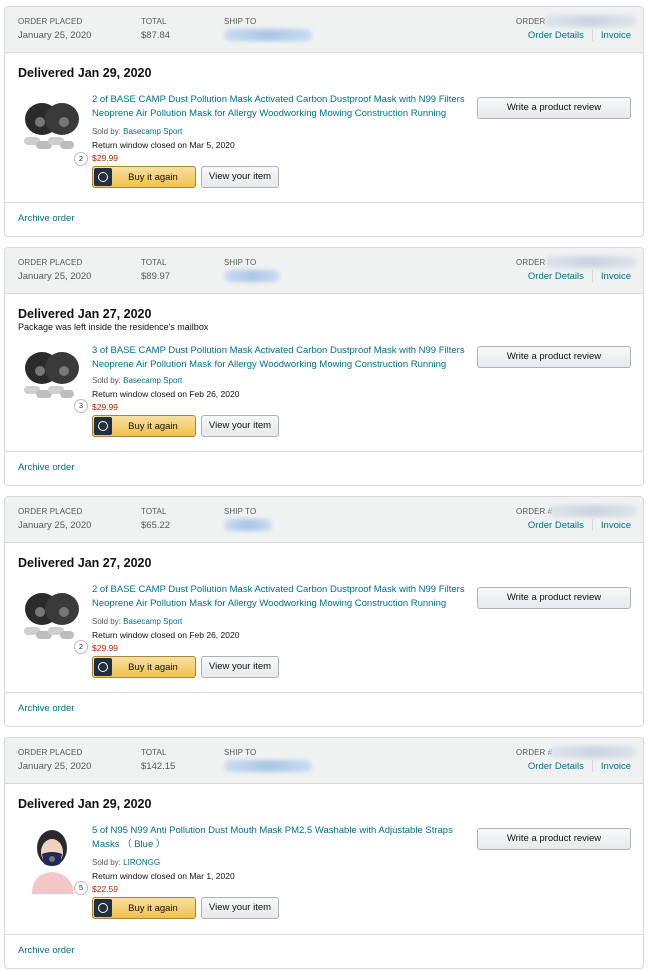  What do you see at coordinates (106, 131) in the screenshot?
I see `sold-by-label: Sold by:` at bounding box center [106, 131].